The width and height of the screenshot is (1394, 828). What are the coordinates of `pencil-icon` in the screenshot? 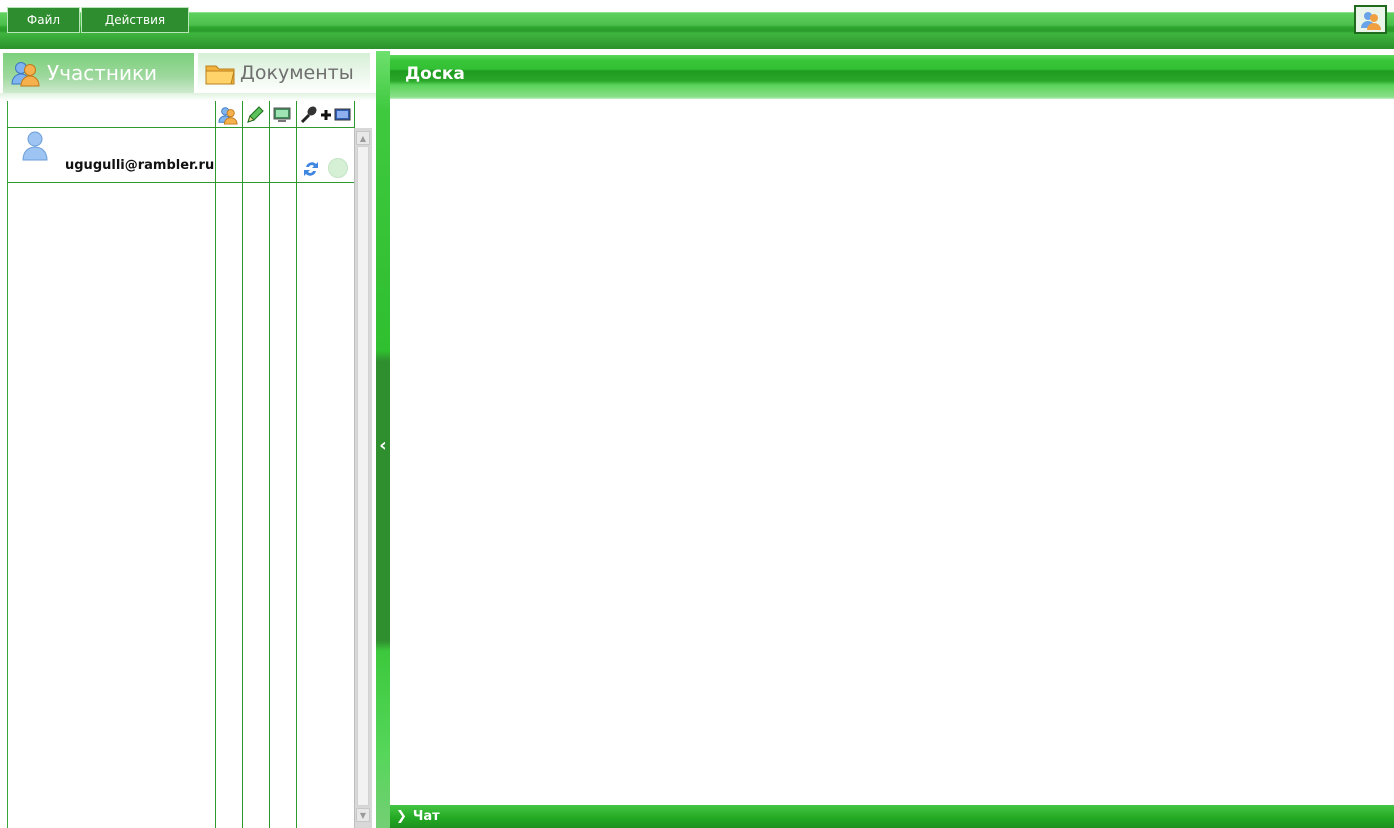 It's located at (255, 114).